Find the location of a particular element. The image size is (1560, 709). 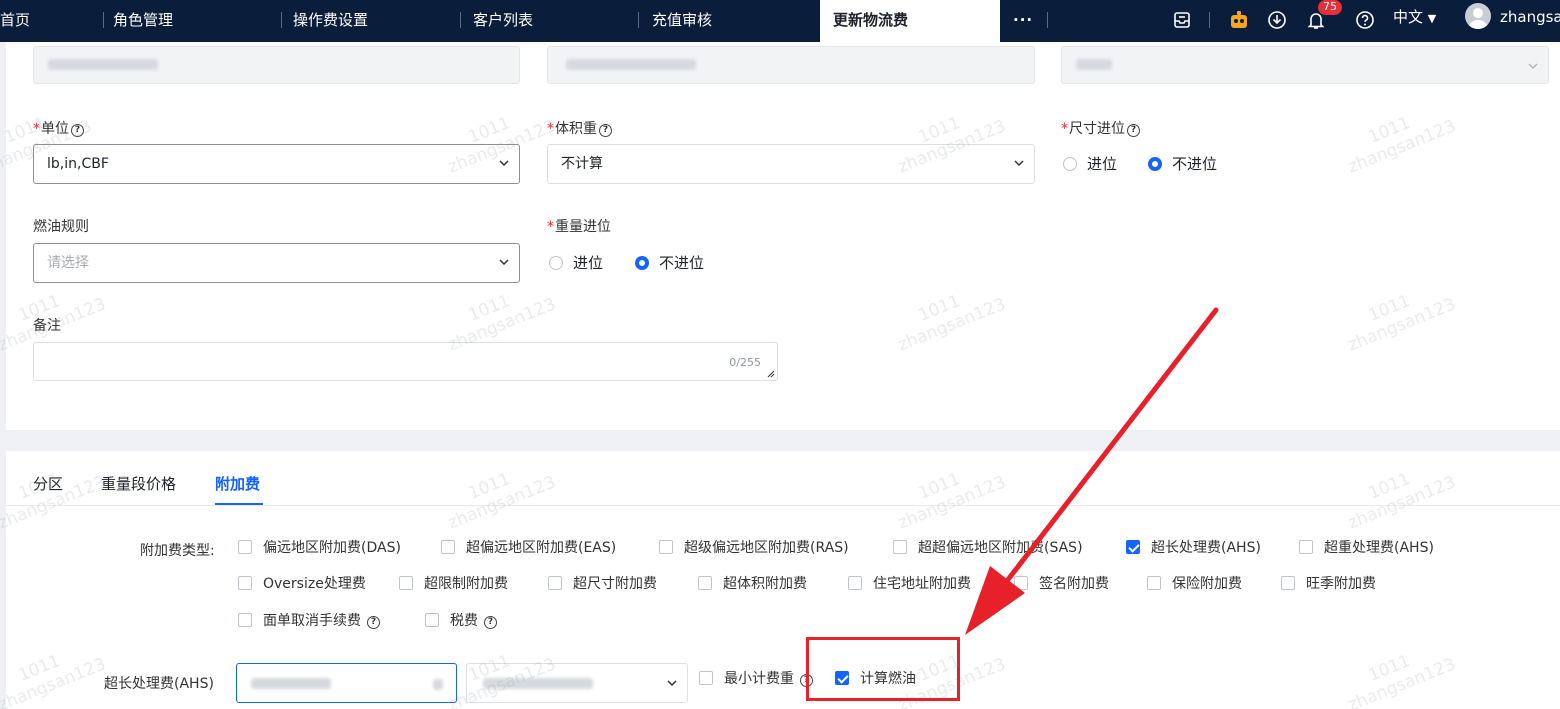

blurred-select is located at coordinates (1305, 65).